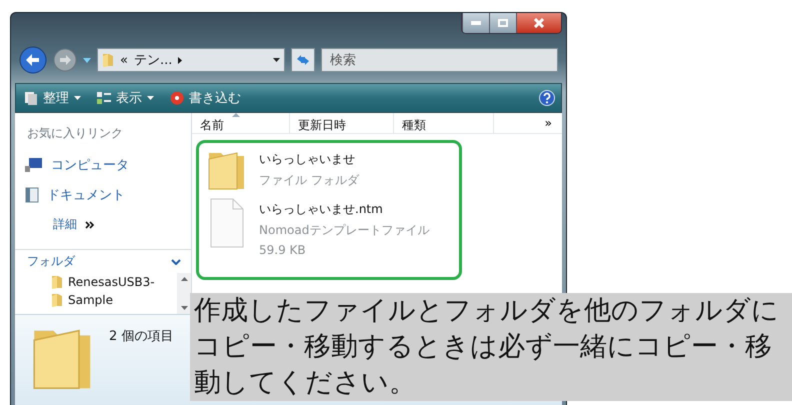  What do you see at coordinates (124, 60) in the screenshot?
I see `breadcrumb-overflow: «` at bounding box center [124, 60].